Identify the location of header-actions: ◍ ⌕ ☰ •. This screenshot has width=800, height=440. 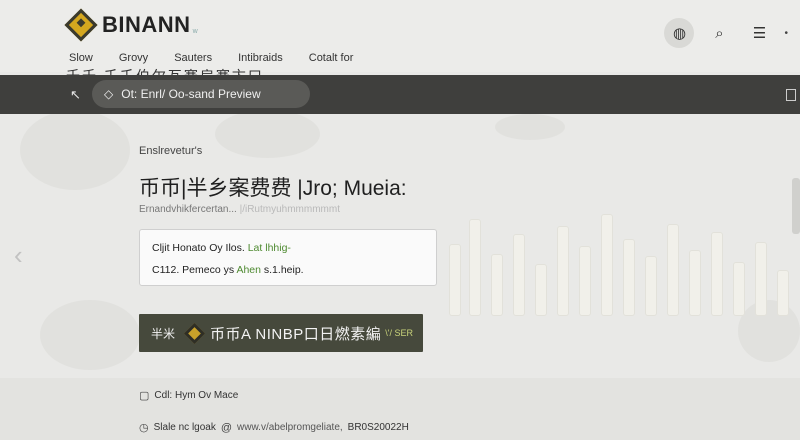
(726, 33).